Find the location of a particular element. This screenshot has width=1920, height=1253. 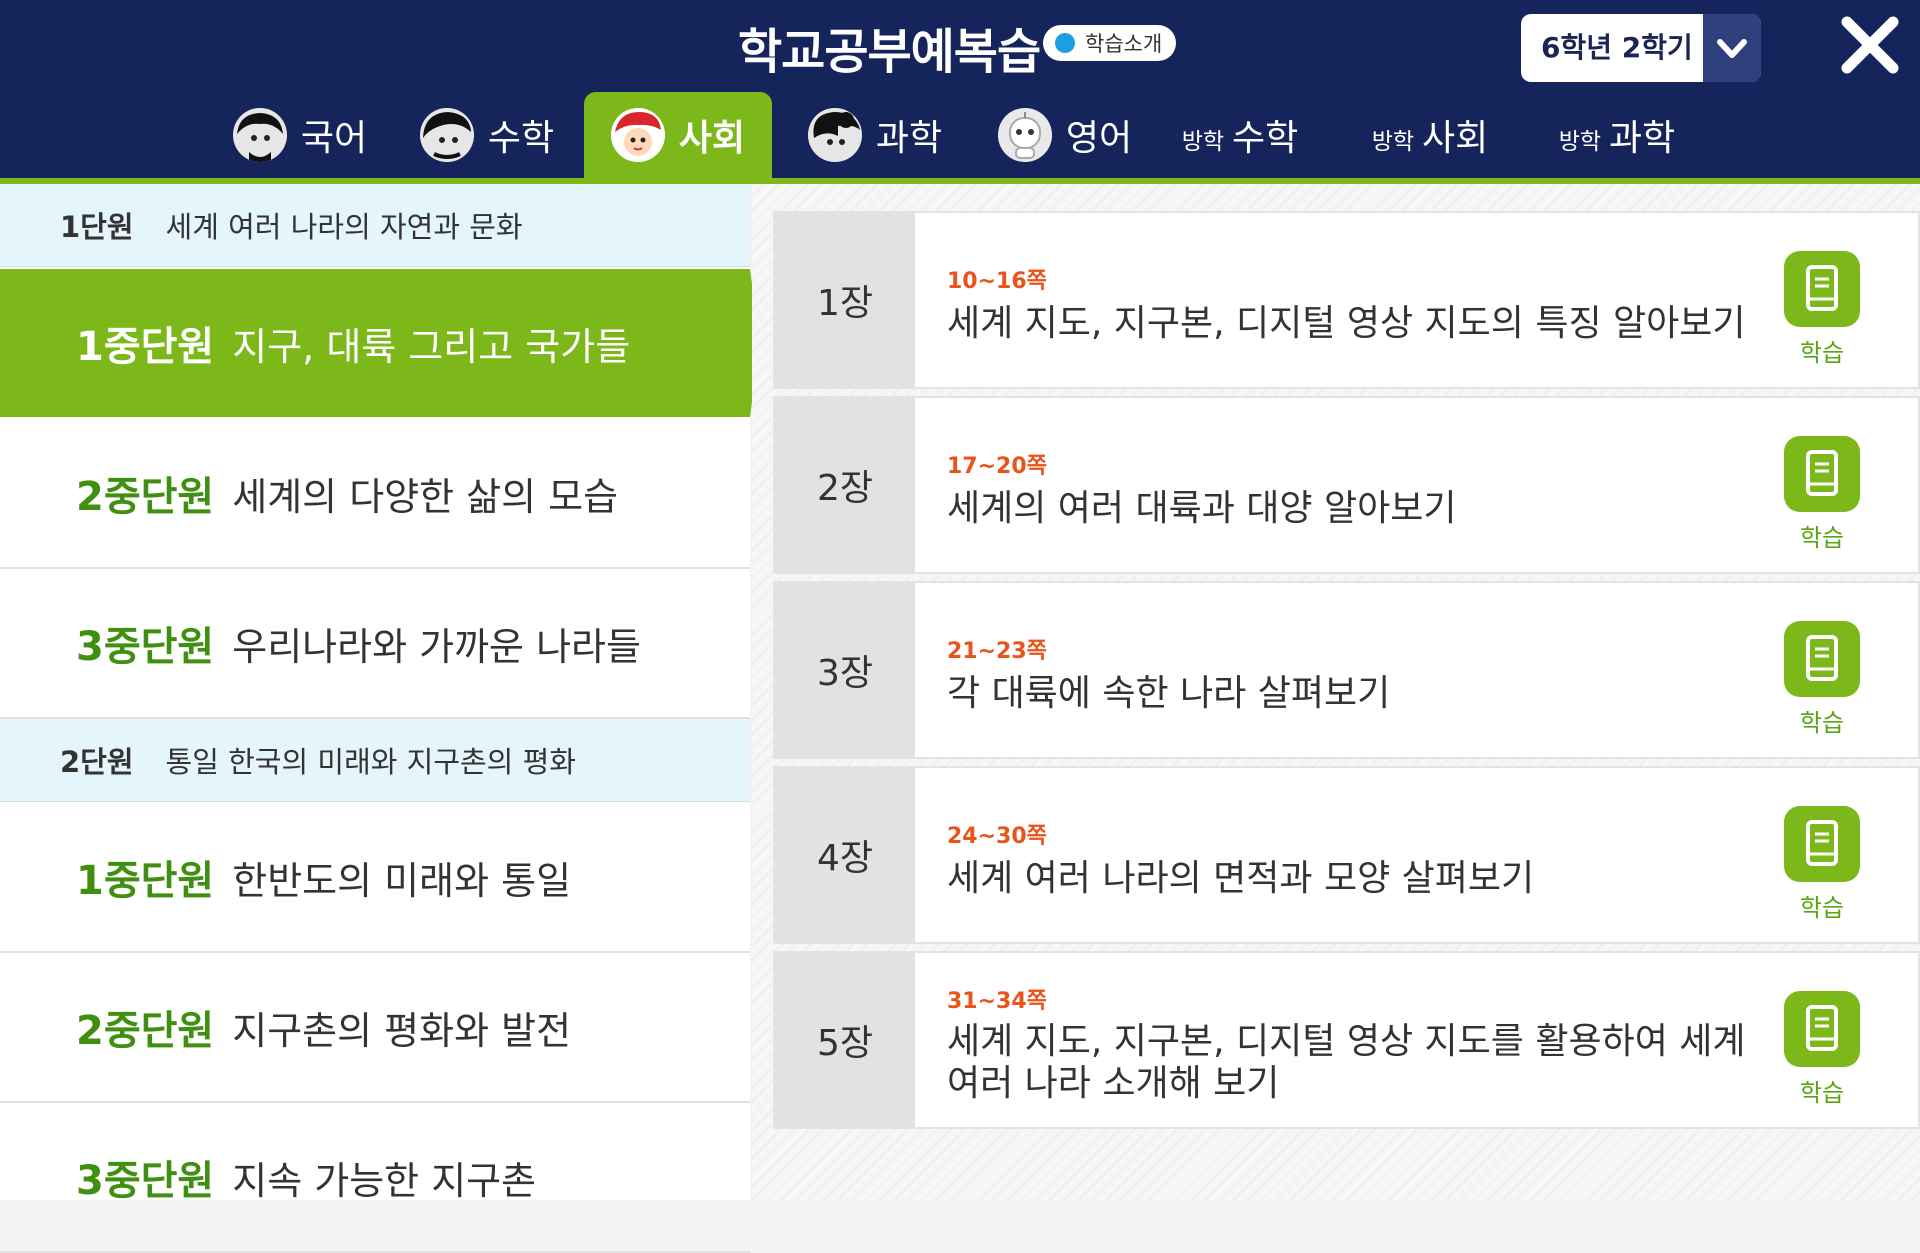

intro-dot-icon is located at coordinates (1065, 43).